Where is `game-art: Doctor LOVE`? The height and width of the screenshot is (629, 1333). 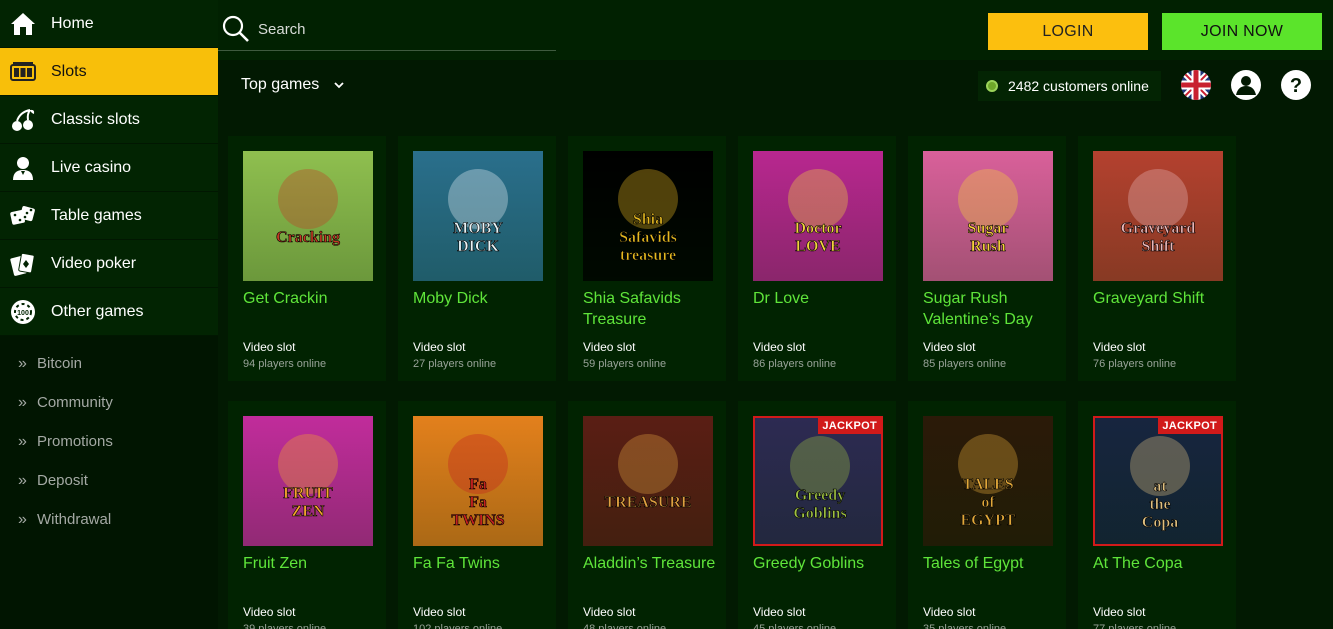 game-art: Doctor LOVE is located at coordinates (818, 216).